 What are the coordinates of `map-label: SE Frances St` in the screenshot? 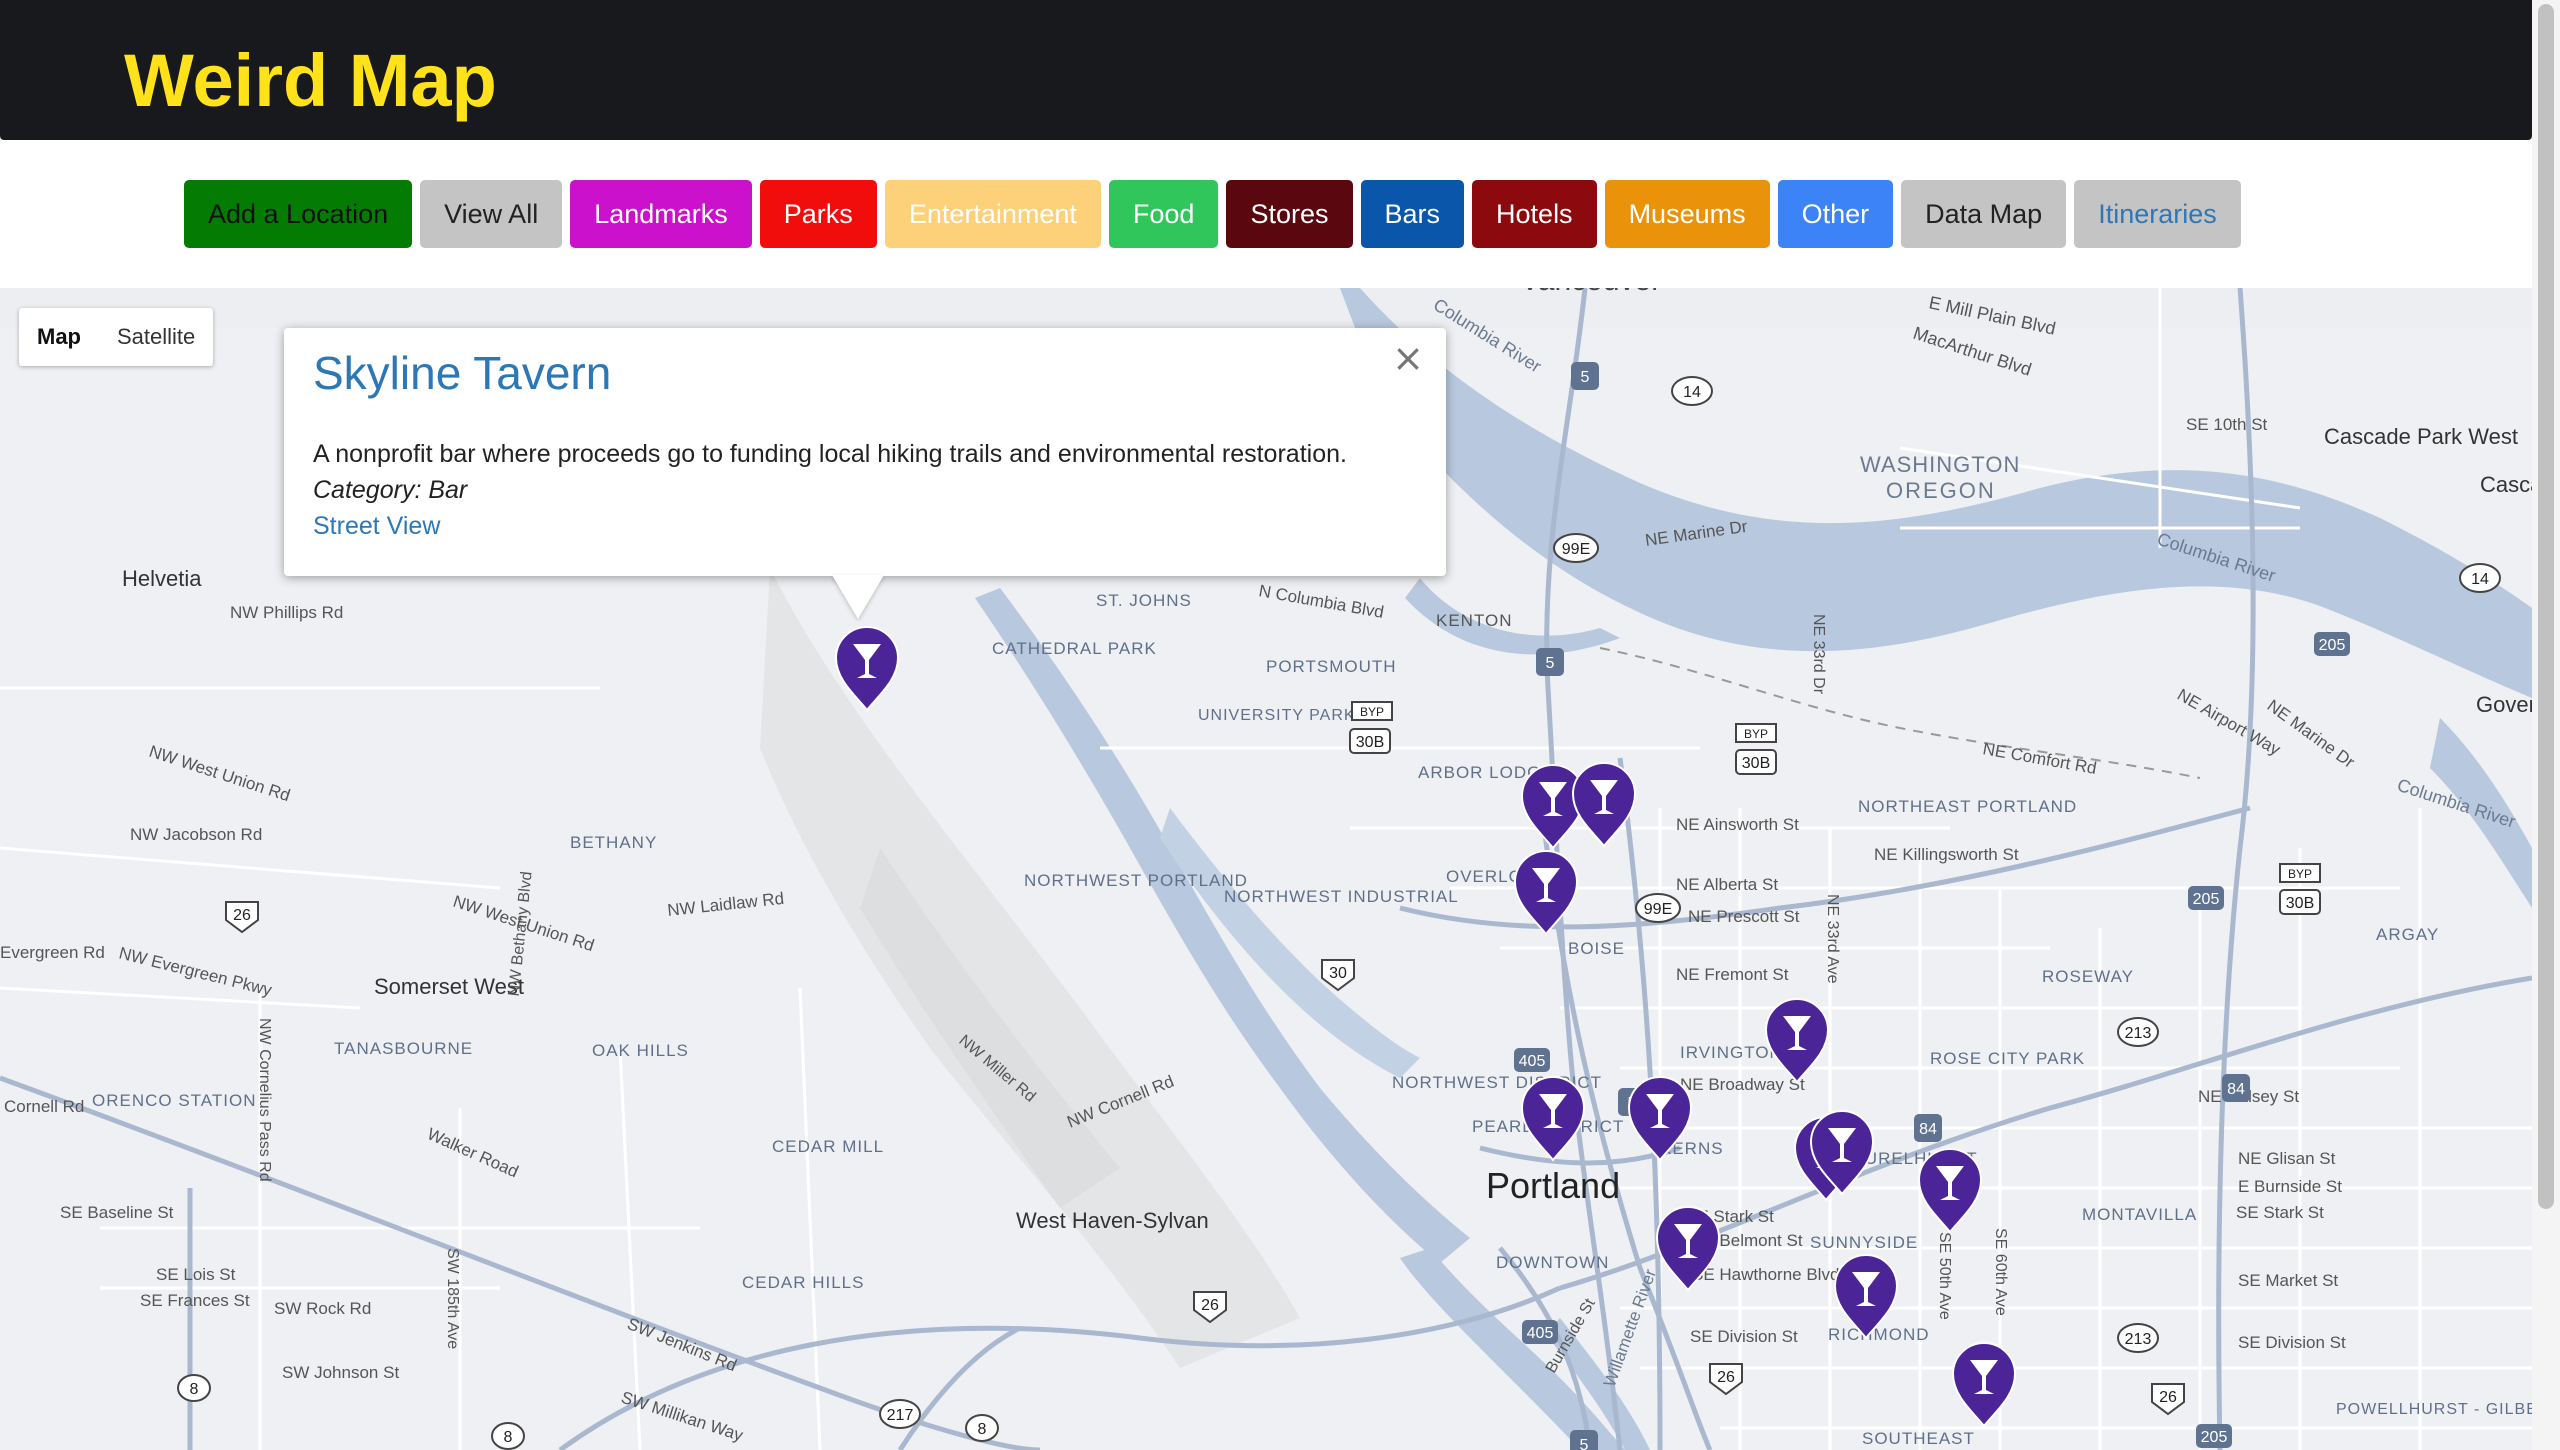 It's located at (195, 1300).